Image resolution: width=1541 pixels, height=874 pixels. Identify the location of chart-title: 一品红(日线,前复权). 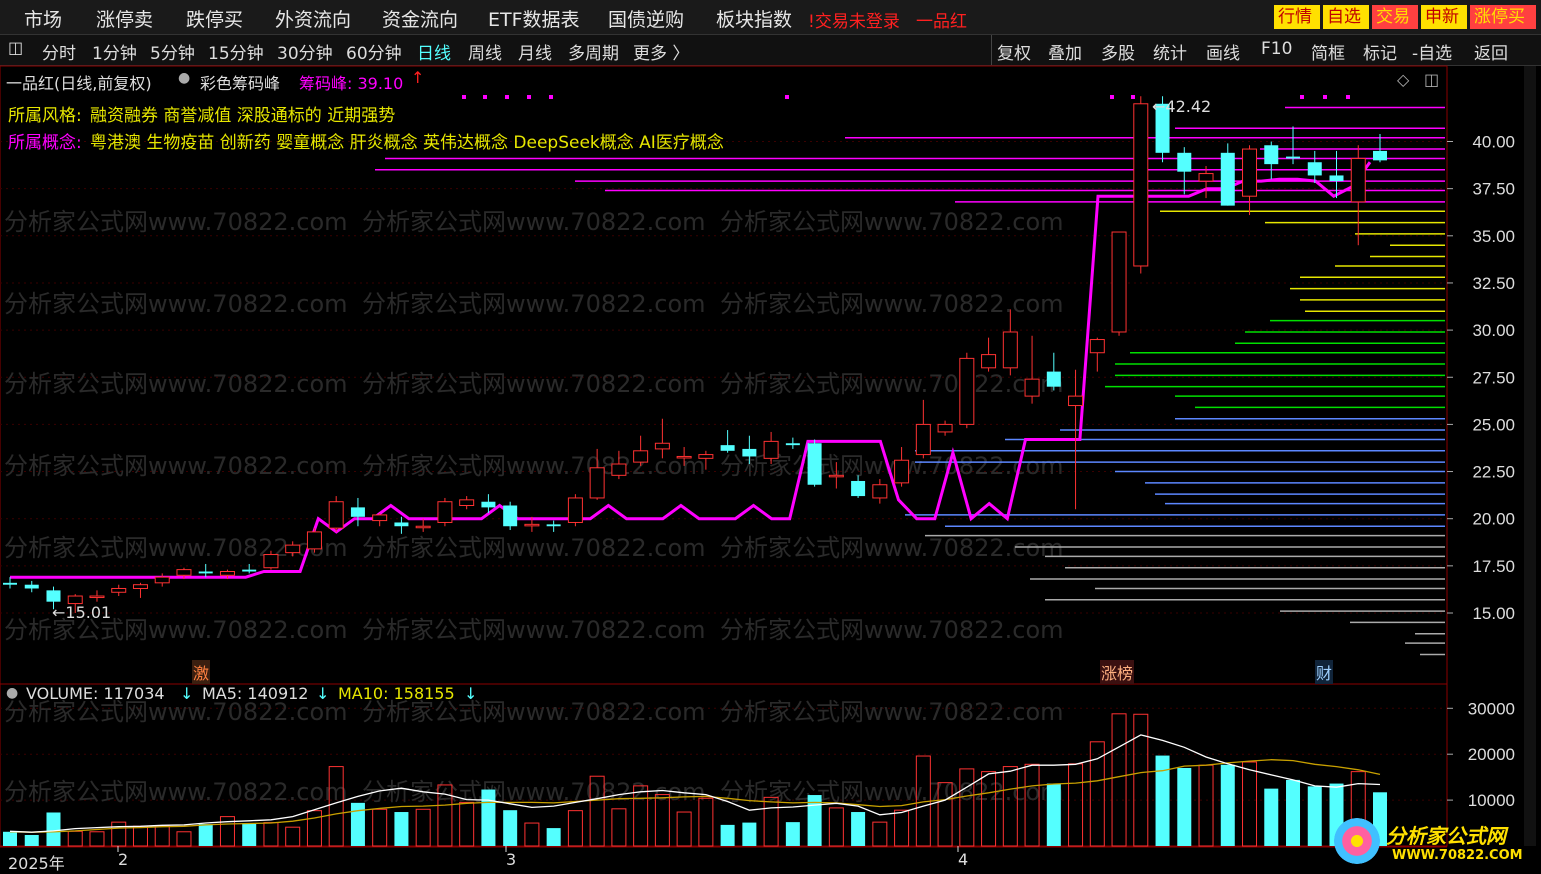
(79, 83).